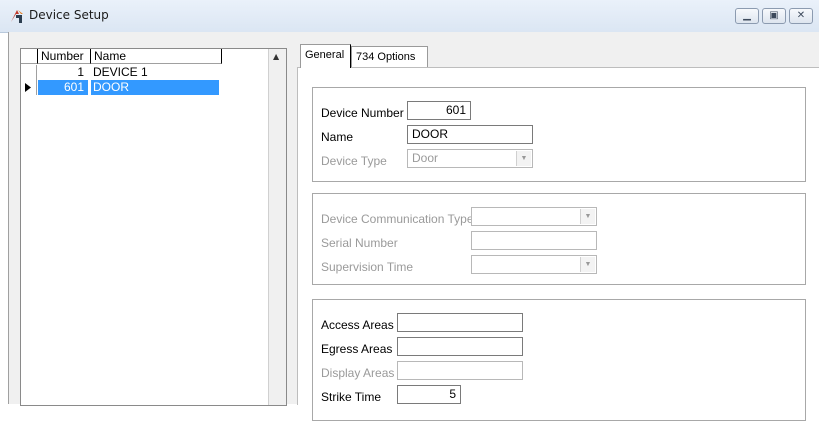 This screenshot has height=421, width=819. I want to click on current-row-arrow-icon, so click(28, 87).